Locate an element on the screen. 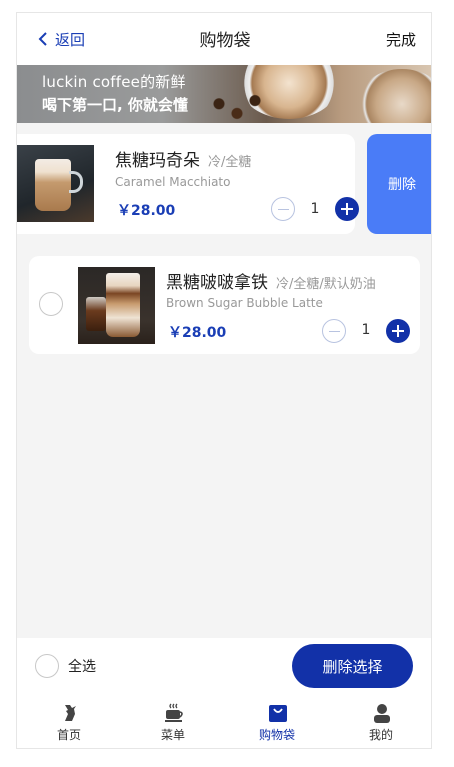 Image resolution: width=454 pixels, height=767 pixels. tab-home: 首页 is located at coordinates (69, 723).